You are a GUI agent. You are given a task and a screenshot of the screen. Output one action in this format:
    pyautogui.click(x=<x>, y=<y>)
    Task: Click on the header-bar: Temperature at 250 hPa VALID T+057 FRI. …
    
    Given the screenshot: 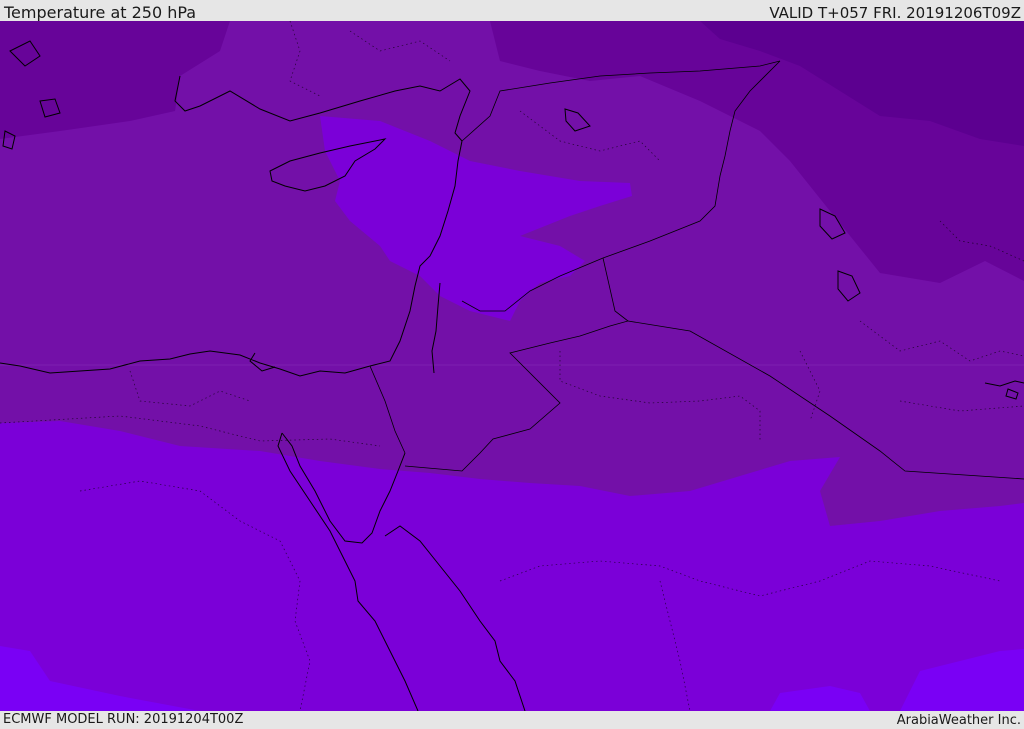 What is the action you would take?
    pyautogui.click(x=512, y=11)
    